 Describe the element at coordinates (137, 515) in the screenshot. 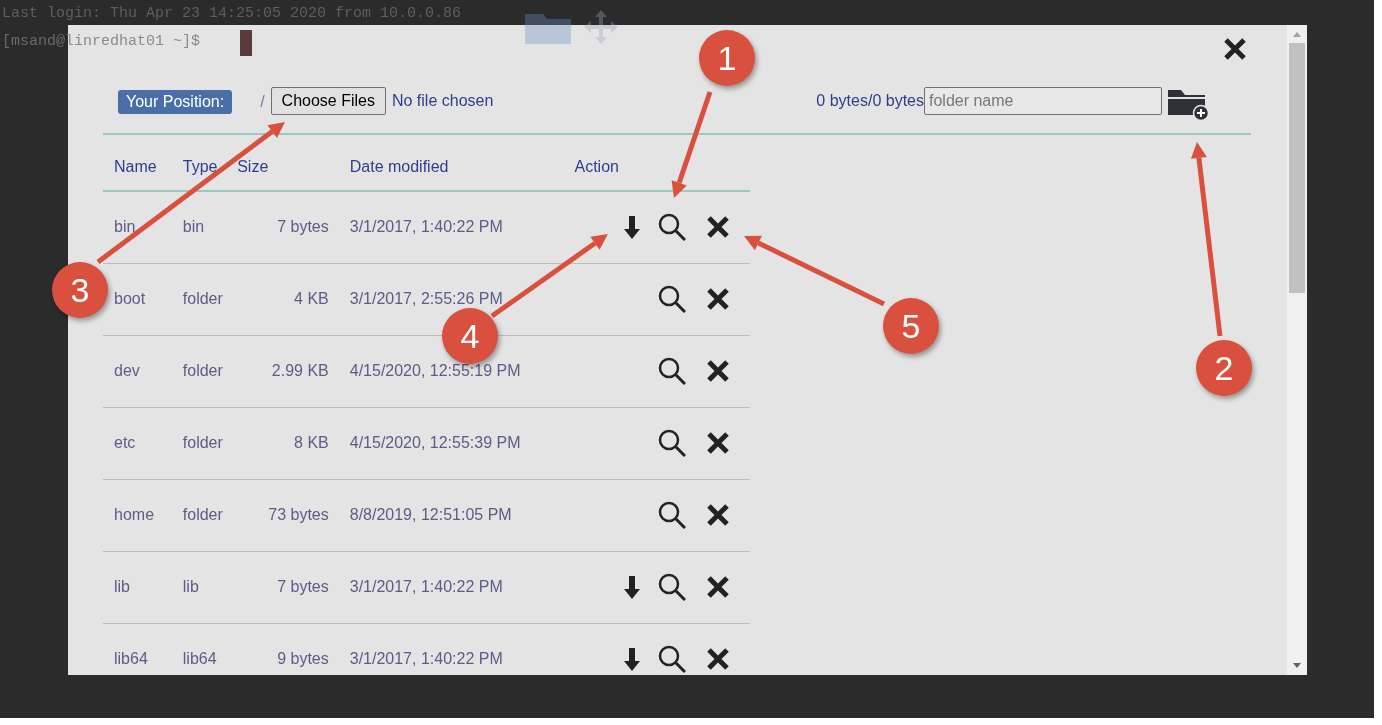

I see `table-cell: home` at that location.